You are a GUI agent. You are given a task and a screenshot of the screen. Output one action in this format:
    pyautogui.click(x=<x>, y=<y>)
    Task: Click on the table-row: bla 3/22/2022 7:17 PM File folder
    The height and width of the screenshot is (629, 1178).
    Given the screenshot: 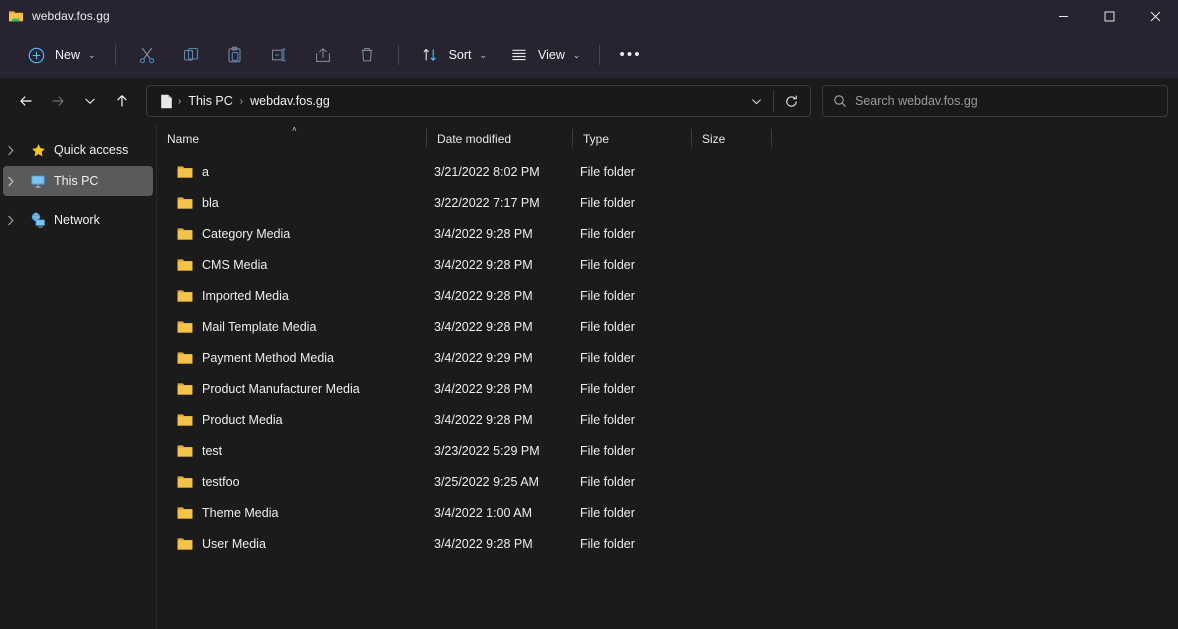 What is the action you would take?
    pyautogui.click(x=667, y=202)
    